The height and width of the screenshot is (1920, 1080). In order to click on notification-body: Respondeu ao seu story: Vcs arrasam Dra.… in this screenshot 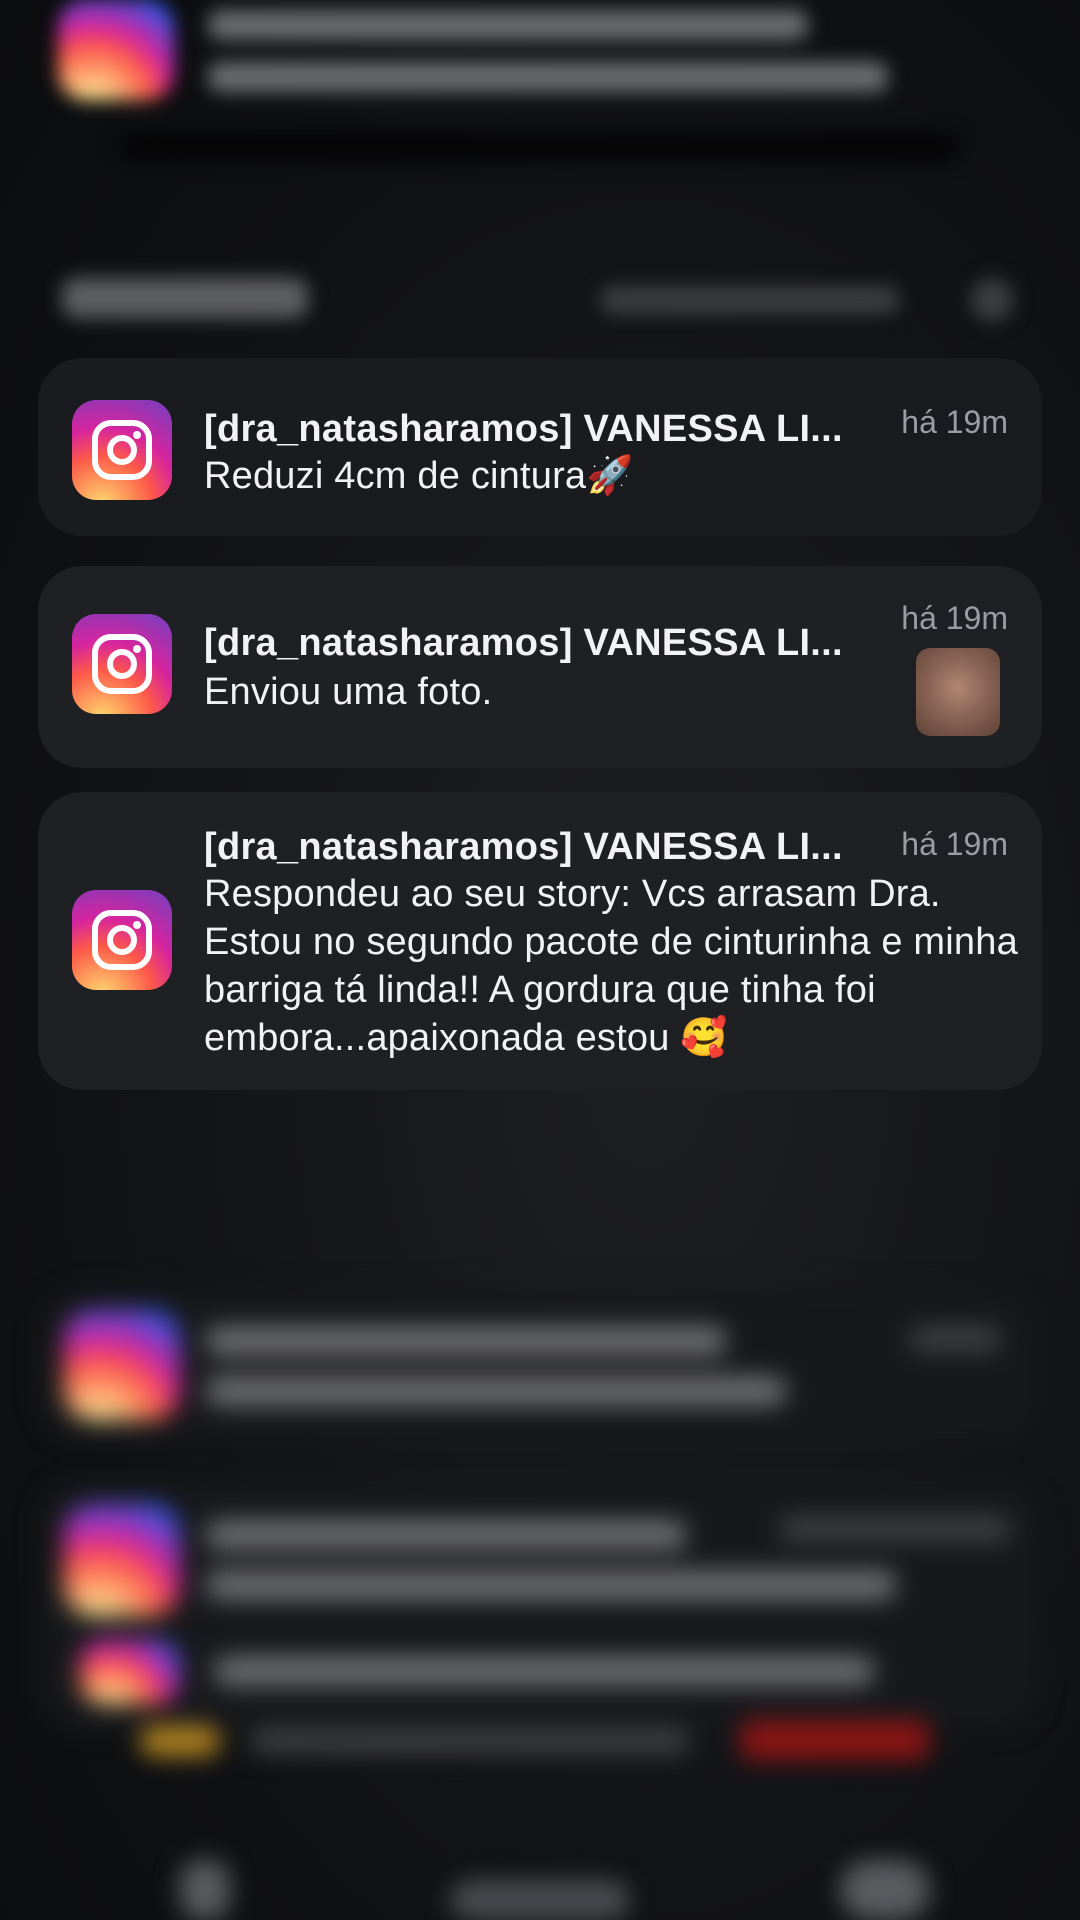, I will do `click(611, 966)`.